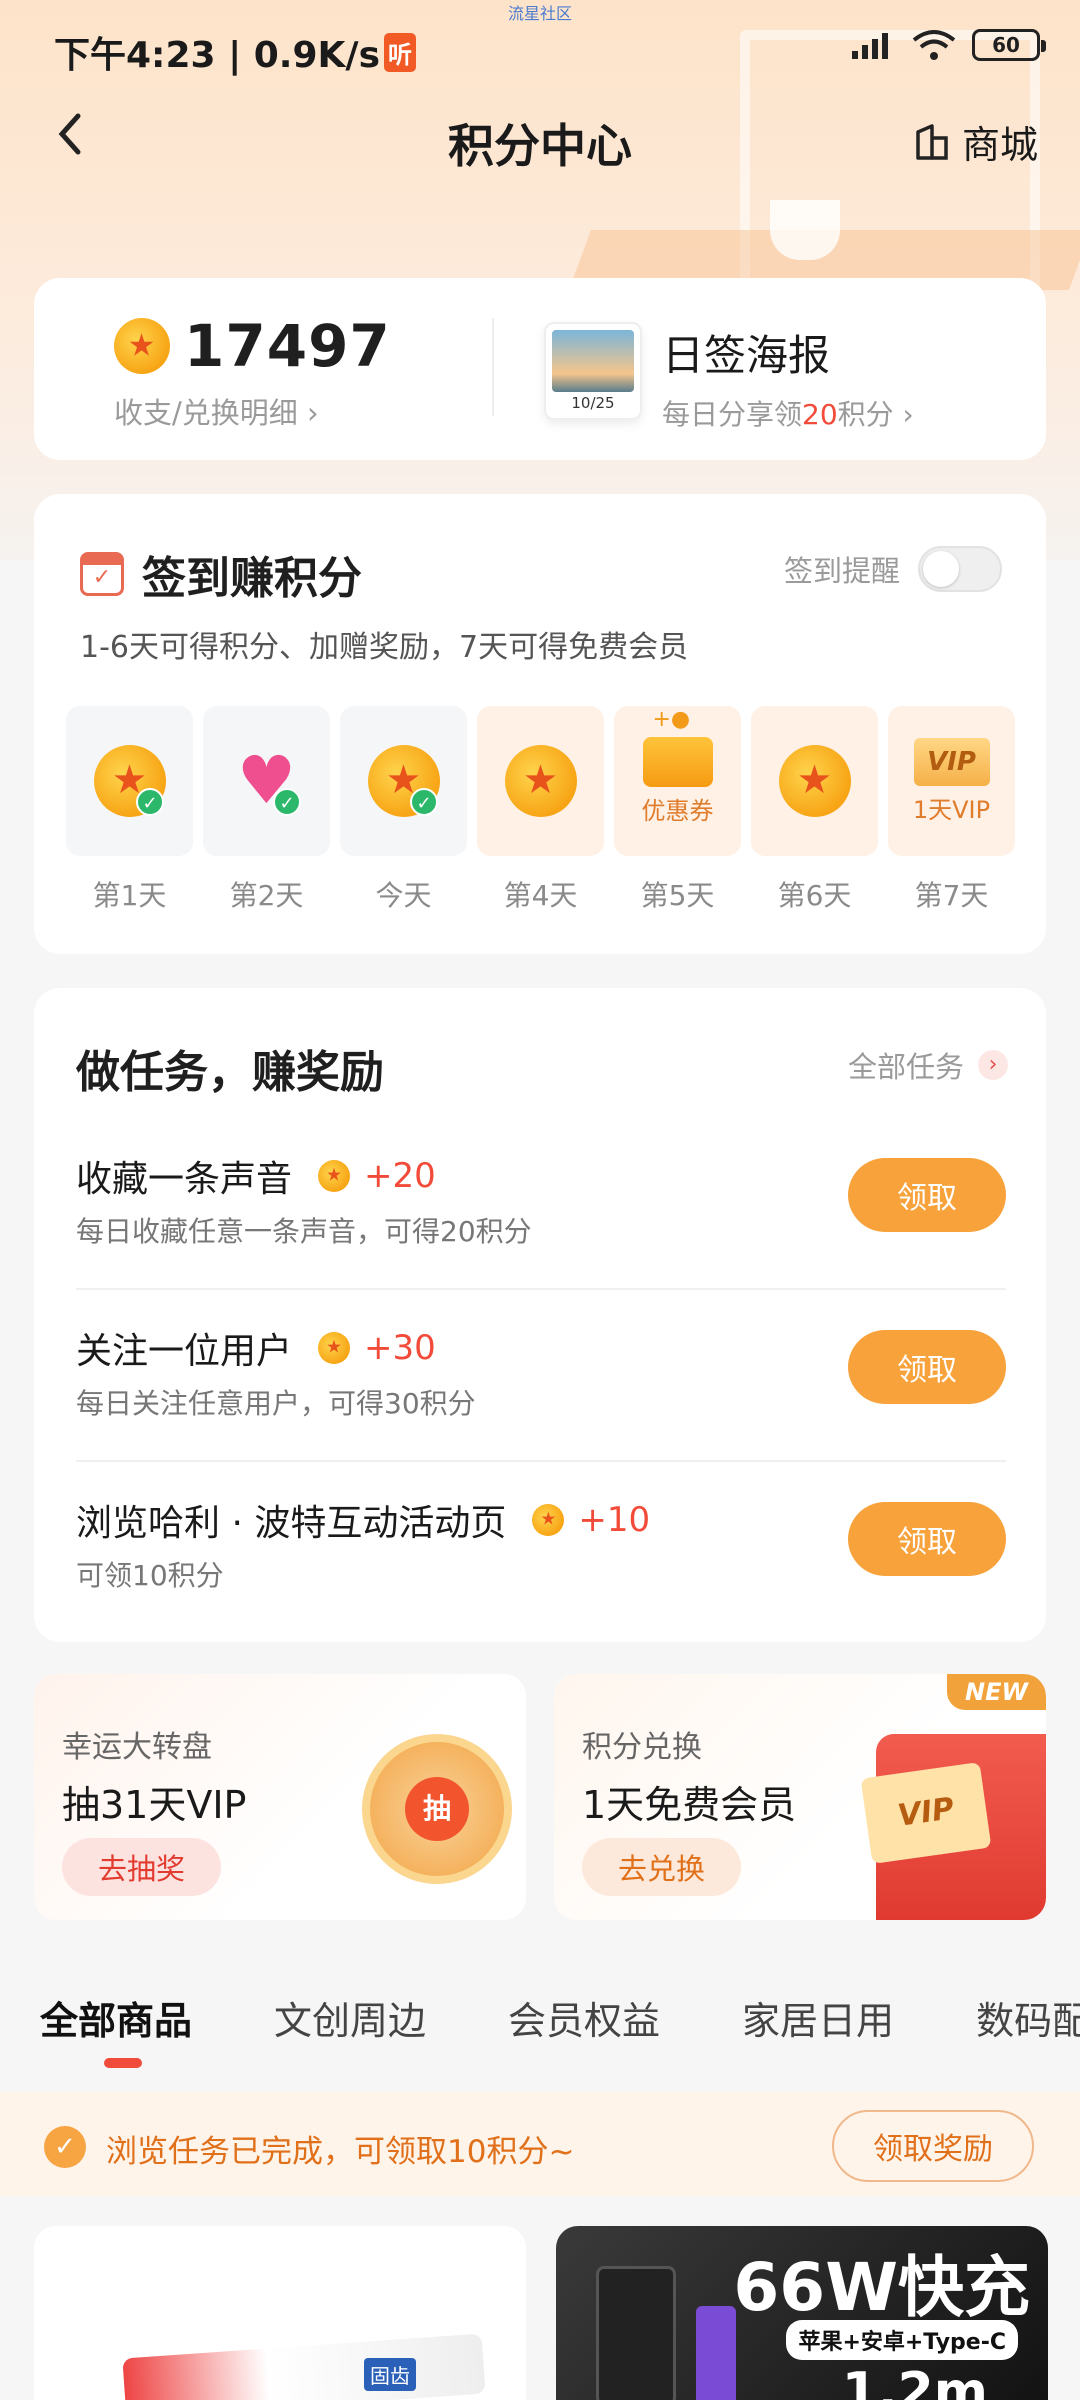 The image size is (1080, 2400). What do you see at coordinates (996, 1692) in the screenshot?
I see `new-badge: NEW` at bounding box center [996, 1692].